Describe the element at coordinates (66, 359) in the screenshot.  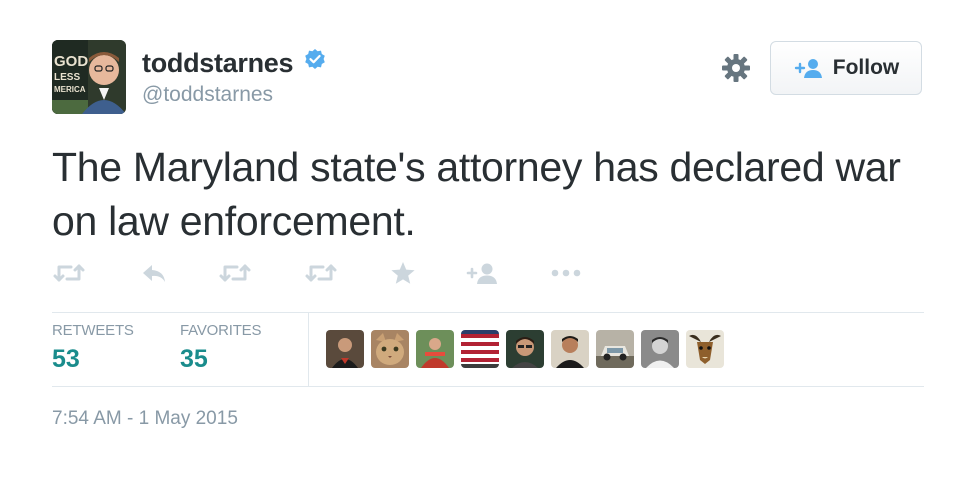
I see `retweets-count: 53` at that location.